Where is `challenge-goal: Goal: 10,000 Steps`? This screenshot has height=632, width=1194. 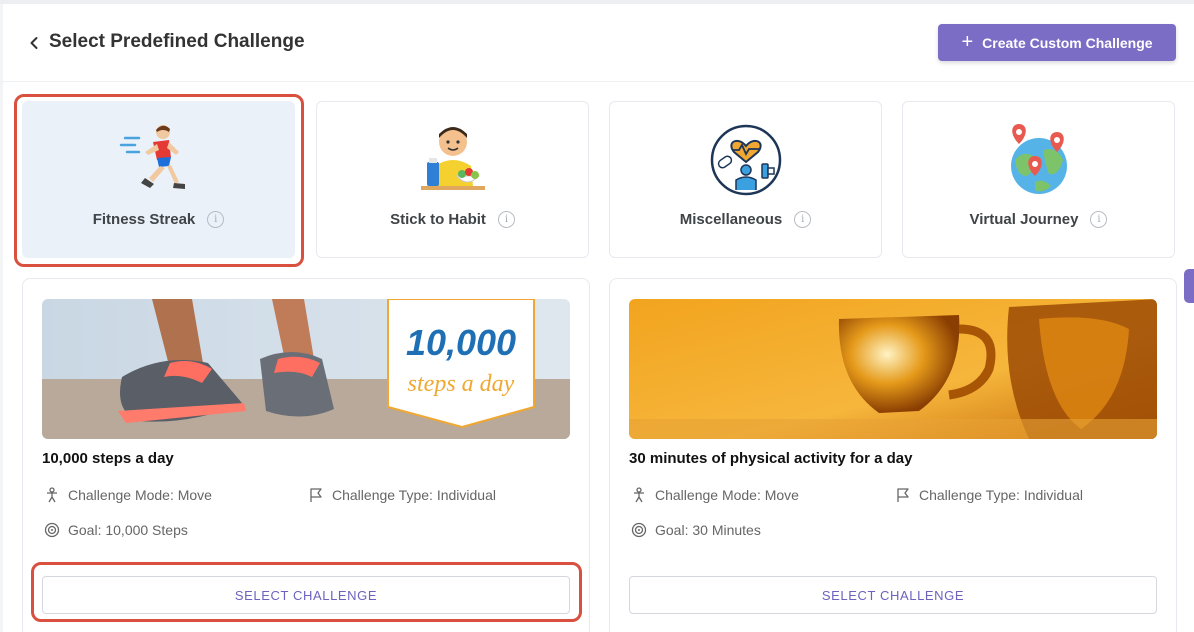 challenge-goal: Goal: 10,000 Steps is located at coordinates (116, 530).